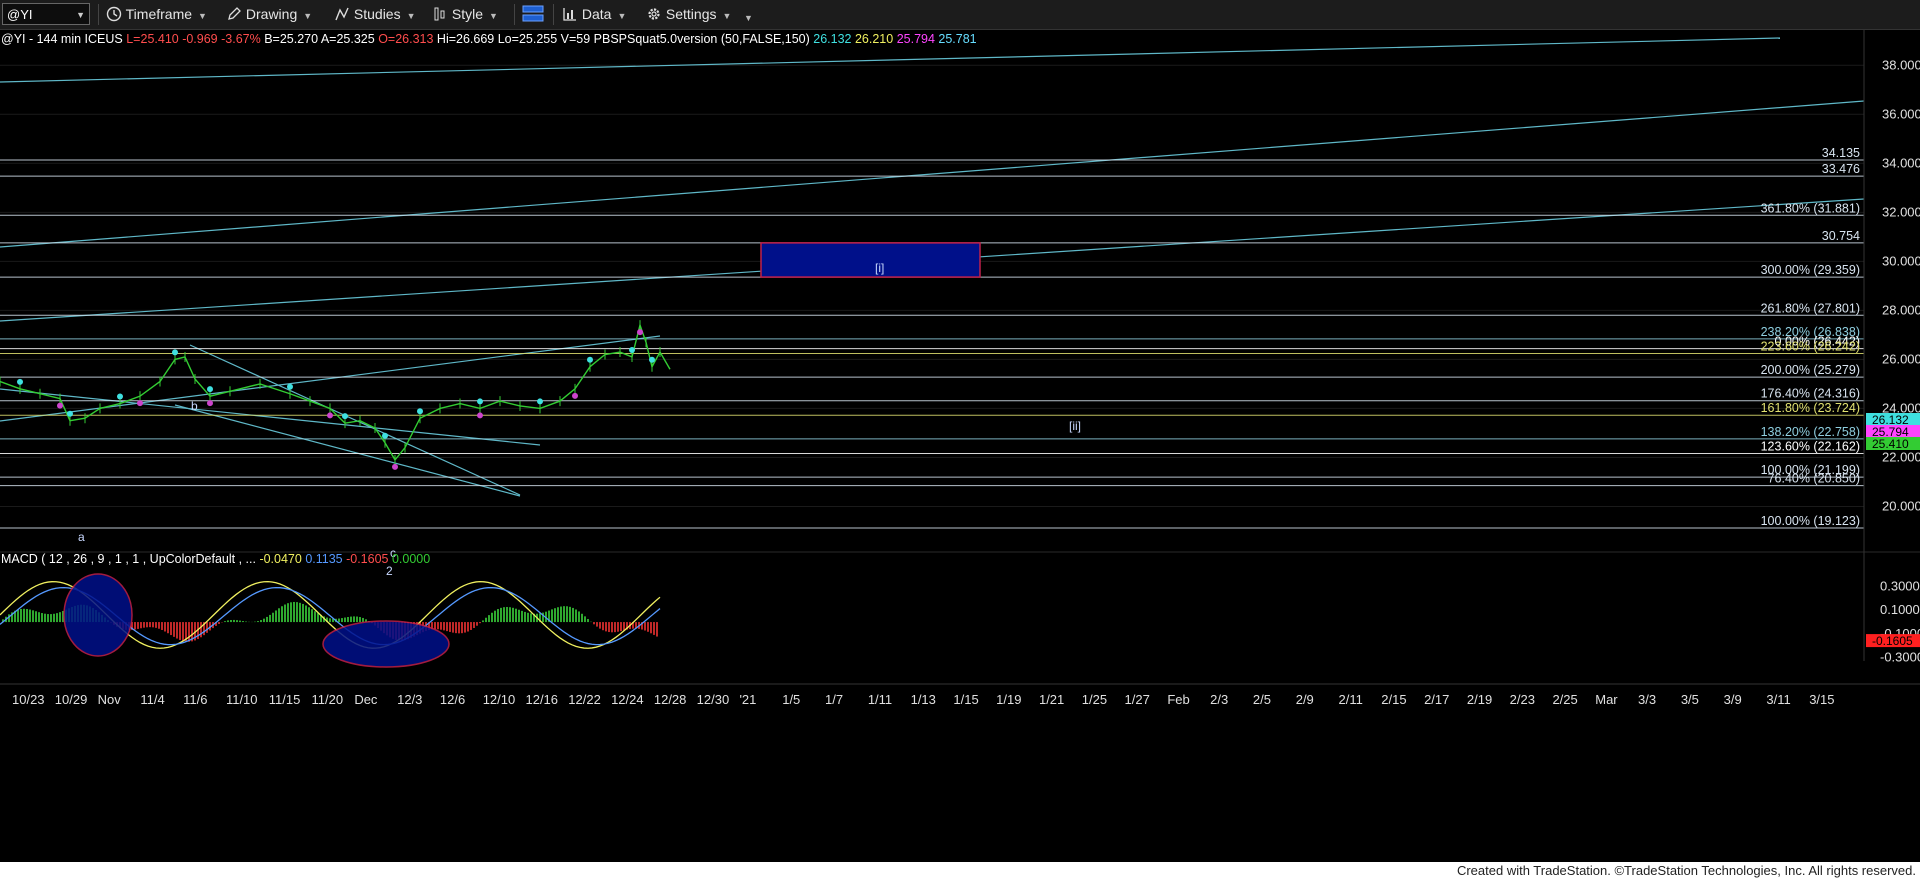  I want to click on fib-level-label: 361.80% (31.881), so click(1810, 208).